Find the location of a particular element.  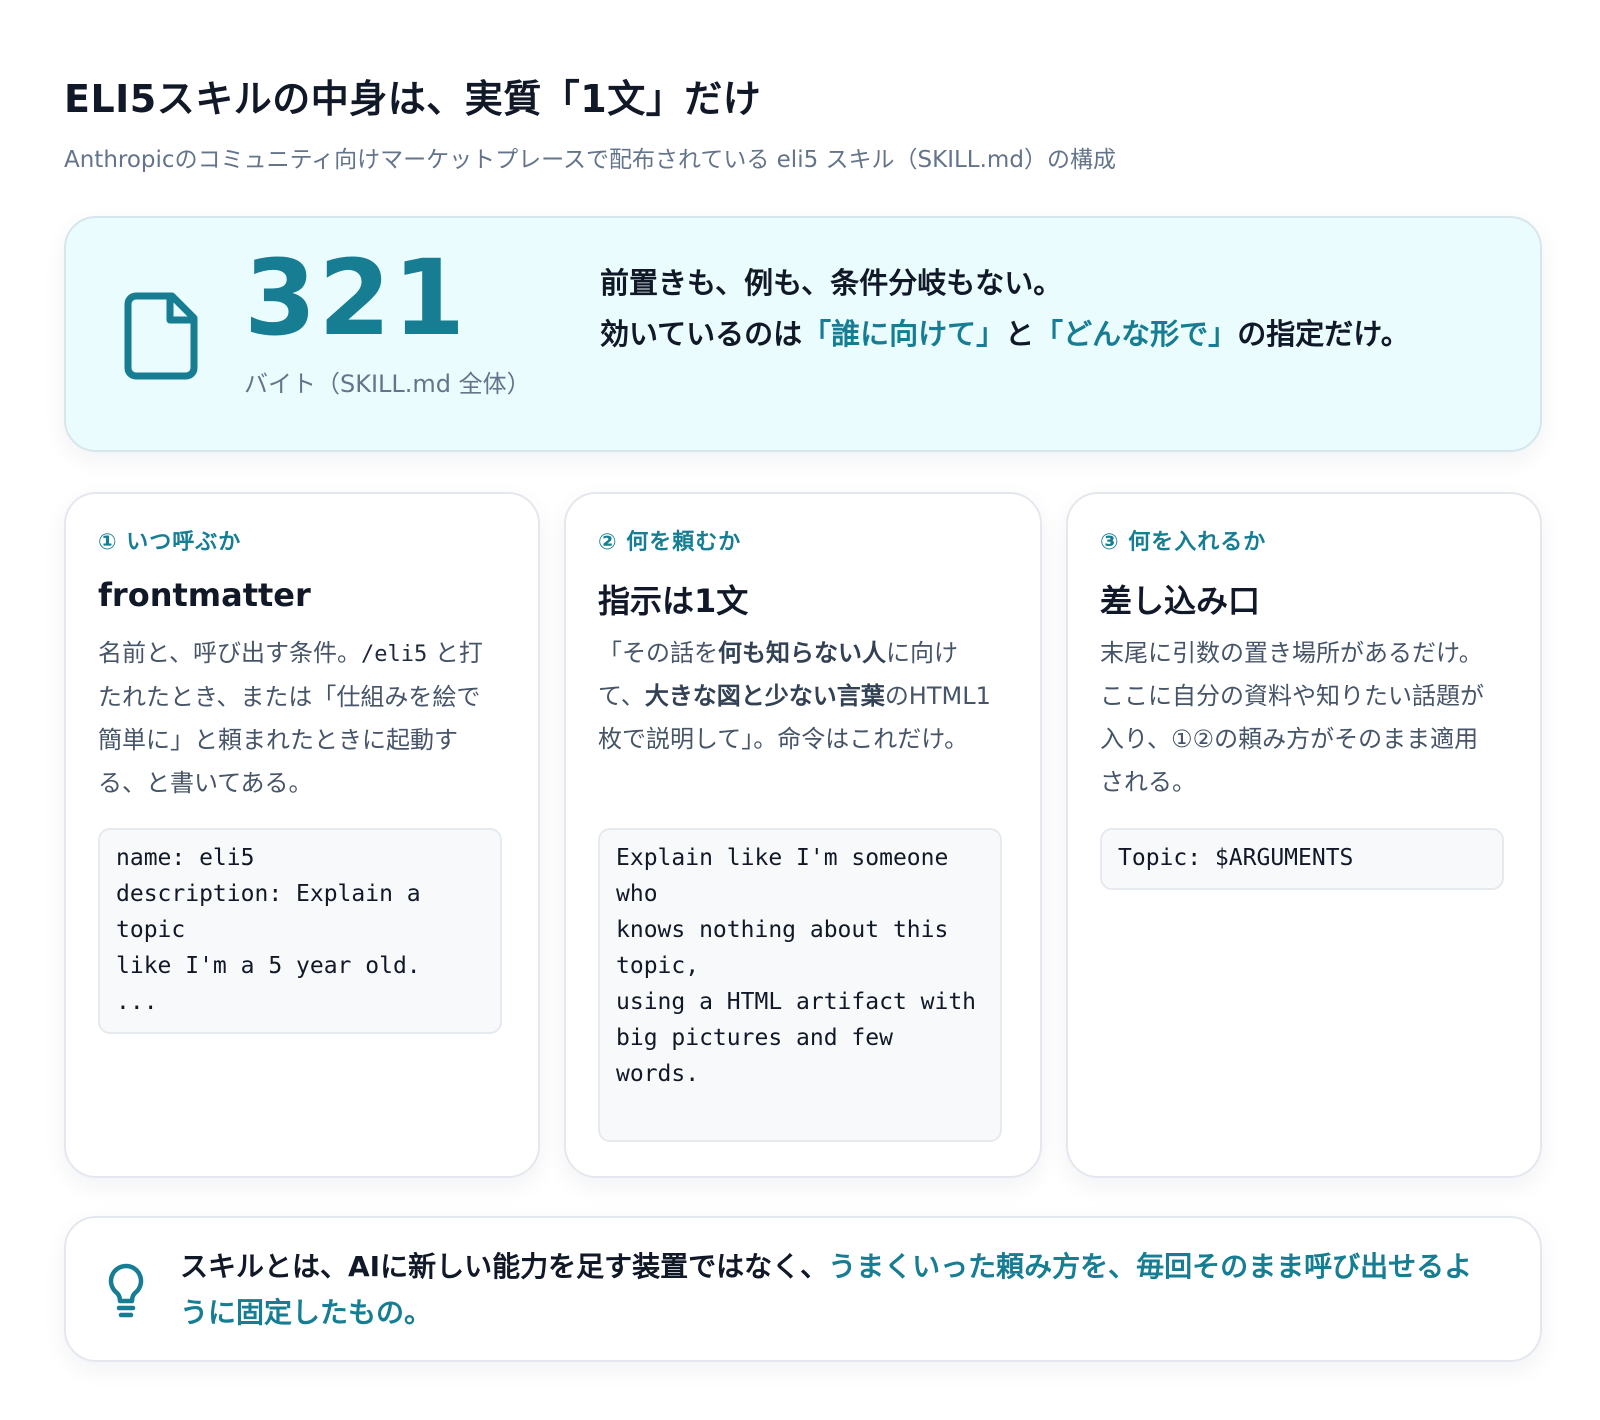

card-title: frontmatter is located at coordinates (204, 595).